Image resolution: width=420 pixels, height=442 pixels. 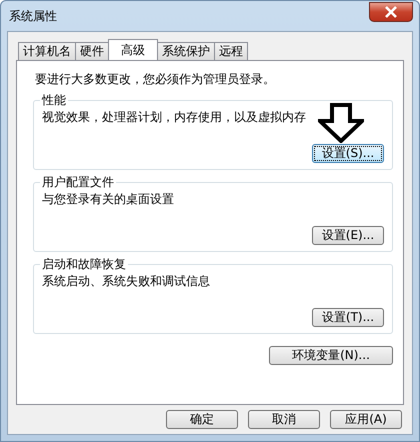 I want to click on dialog-button: 应用(A), so click(x=366, y=419).